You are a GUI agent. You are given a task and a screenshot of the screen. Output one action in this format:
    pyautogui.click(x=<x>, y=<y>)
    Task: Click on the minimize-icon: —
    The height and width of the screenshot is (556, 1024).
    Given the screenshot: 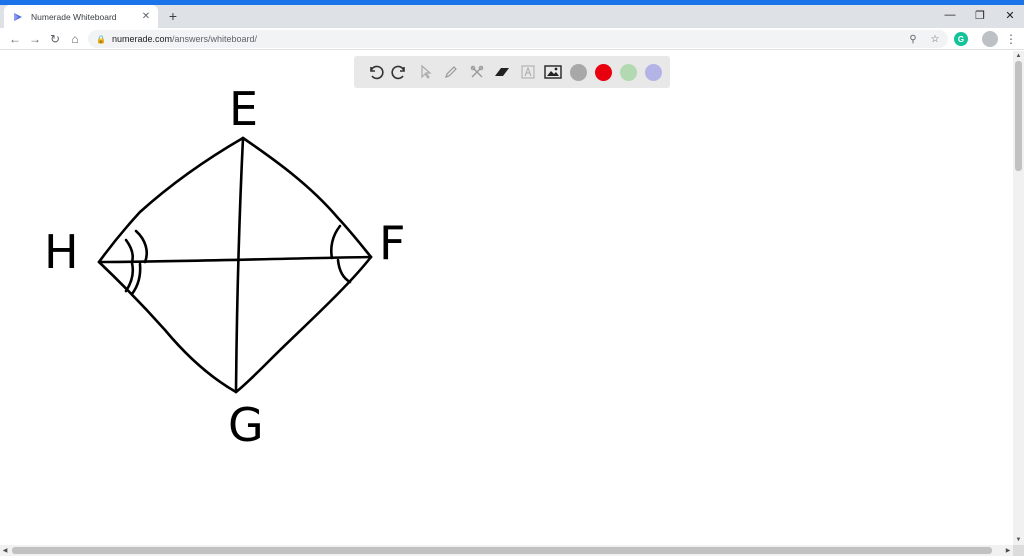 What is the action you would take?
    pyautogui.click(x=950, y=15)
    